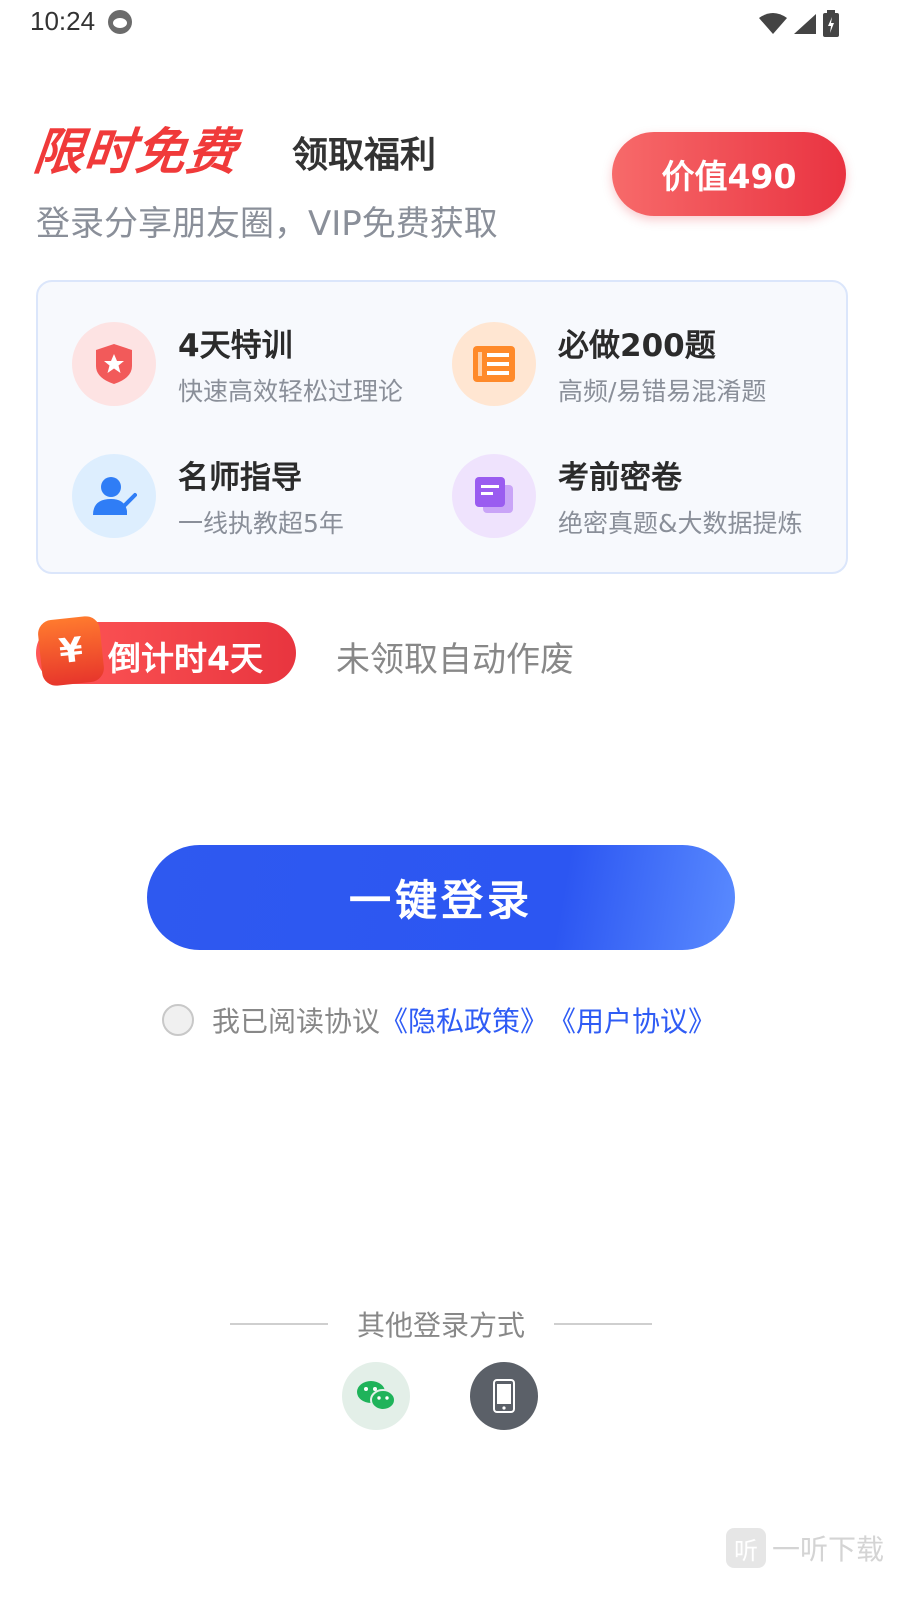 The height and width of the screenshot is (1600, 900). I want to click on expire-note: 未领取自动作废, so click(455, 660).